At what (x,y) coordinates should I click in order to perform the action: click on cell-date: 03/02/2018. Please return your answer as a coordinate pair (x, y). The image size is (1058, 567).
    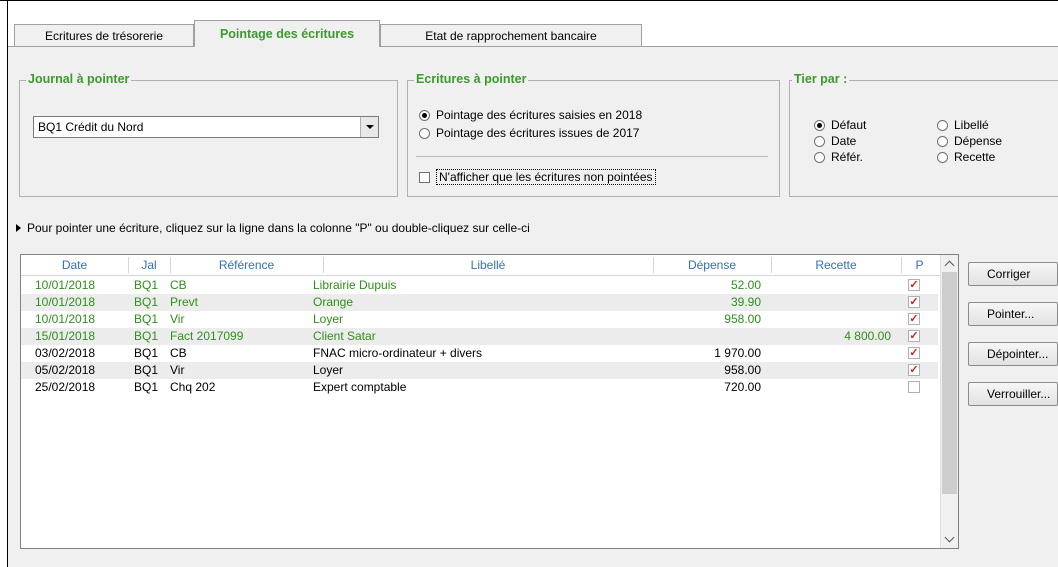
    Looking at the image, I should click on (65, 353).